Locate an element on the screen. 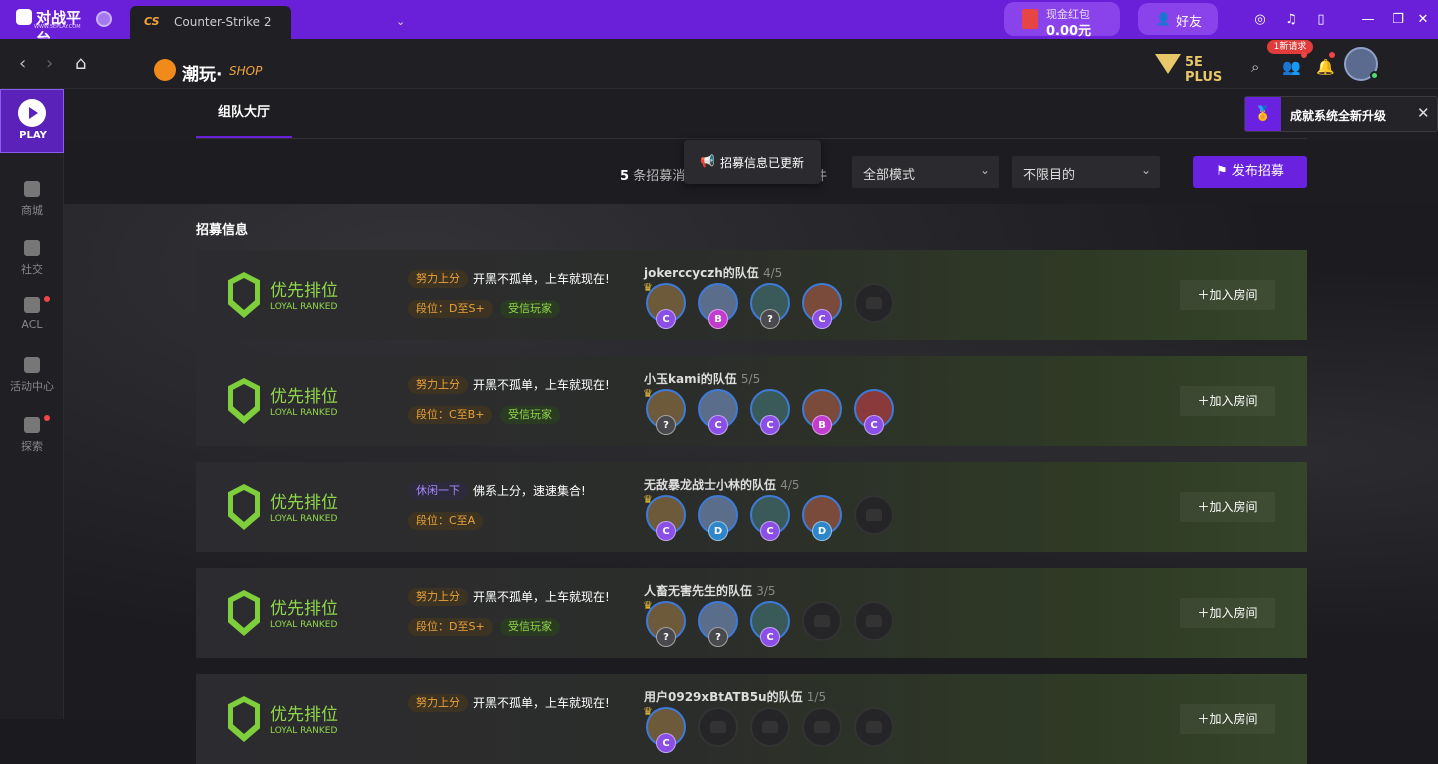 Image resolution: width=1438 pixels, height=764 pixels. game-selector-tab: CS Counter-Strike 2 ⌄ is located at coordinates (267, 22).